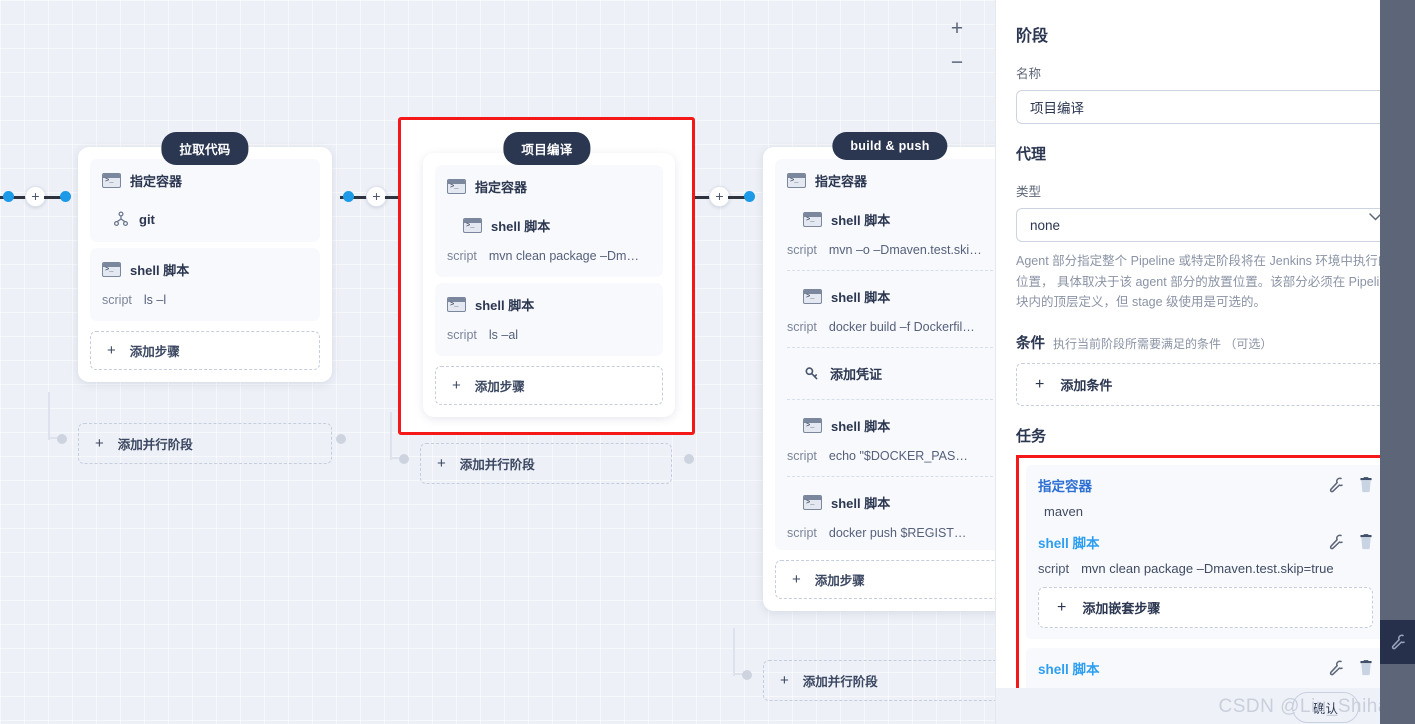 This screenshot has width=1415, height=724. I want to click on step-header-git: git, so click(210, 219).